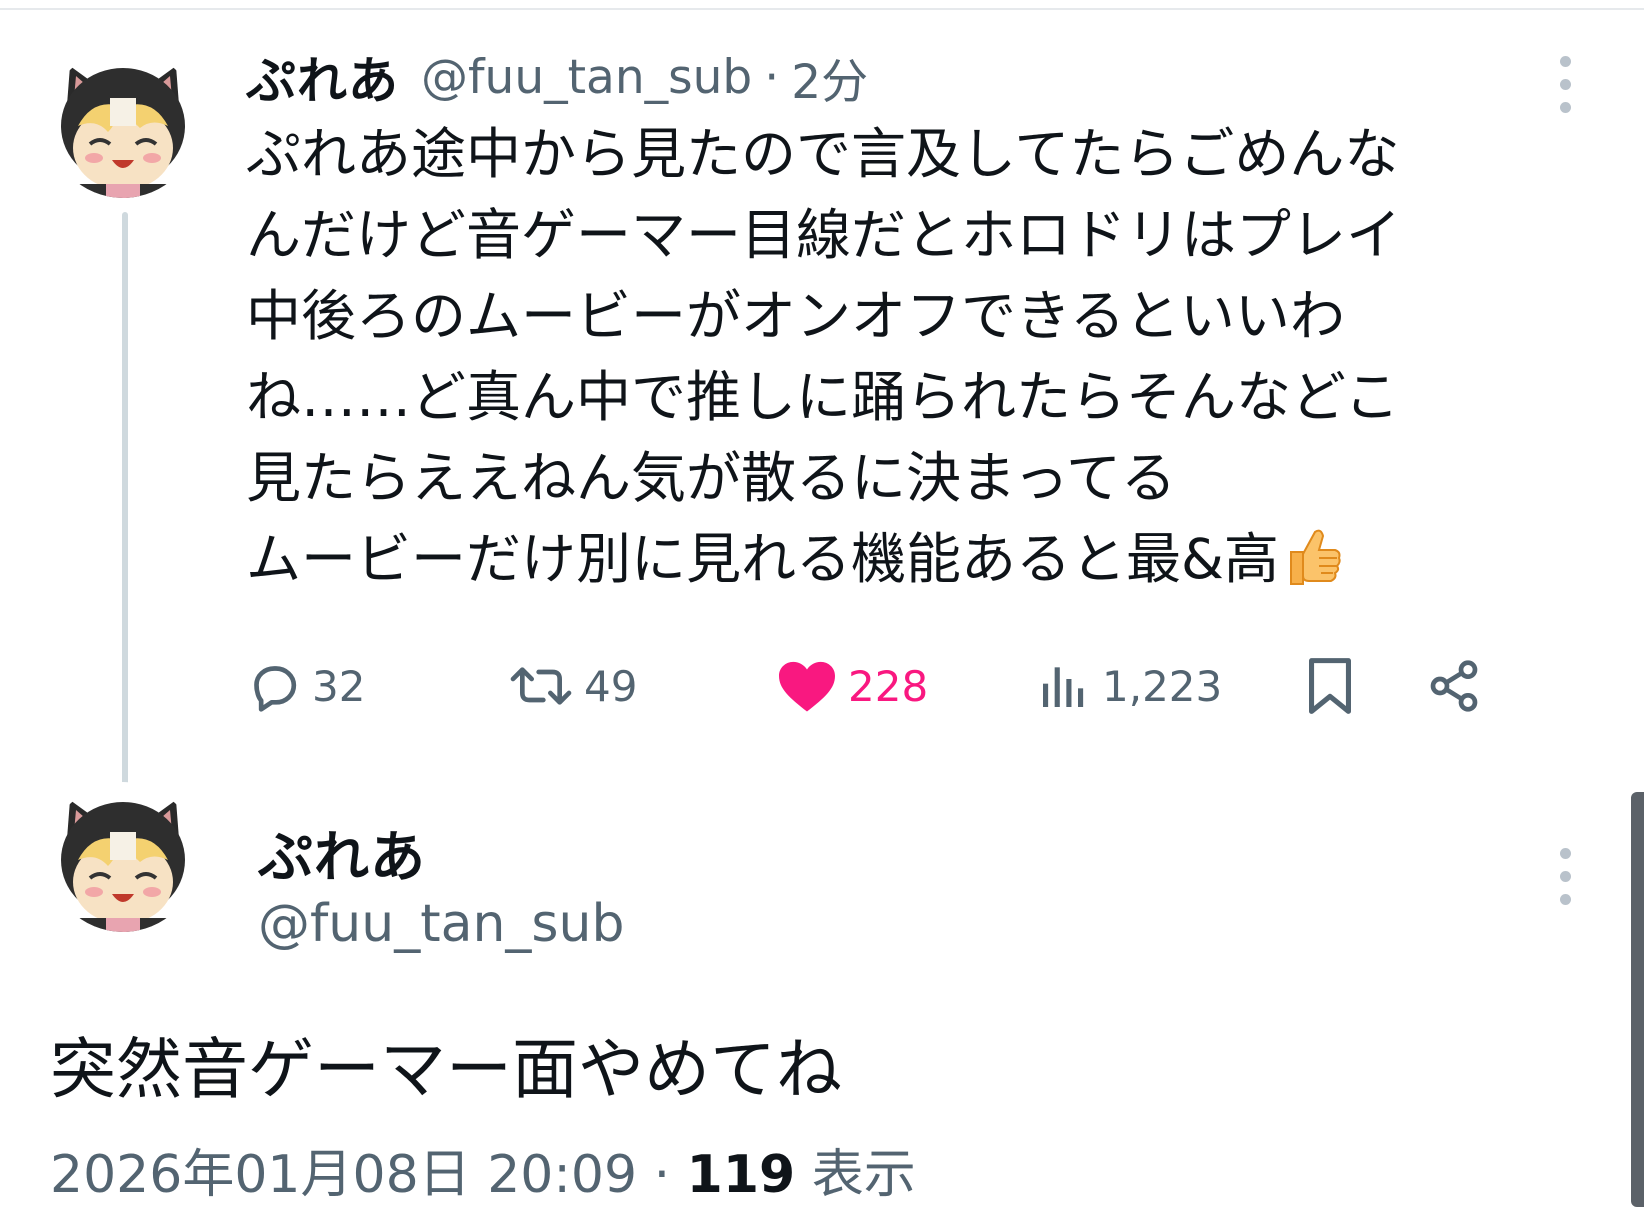  What do you see at coordinates (823, 397) in the screenshot?
I see `tweet-text-line: ね……ど真ん中で推しに踊られたらそんなどこ` at bounding box center [823, 397].